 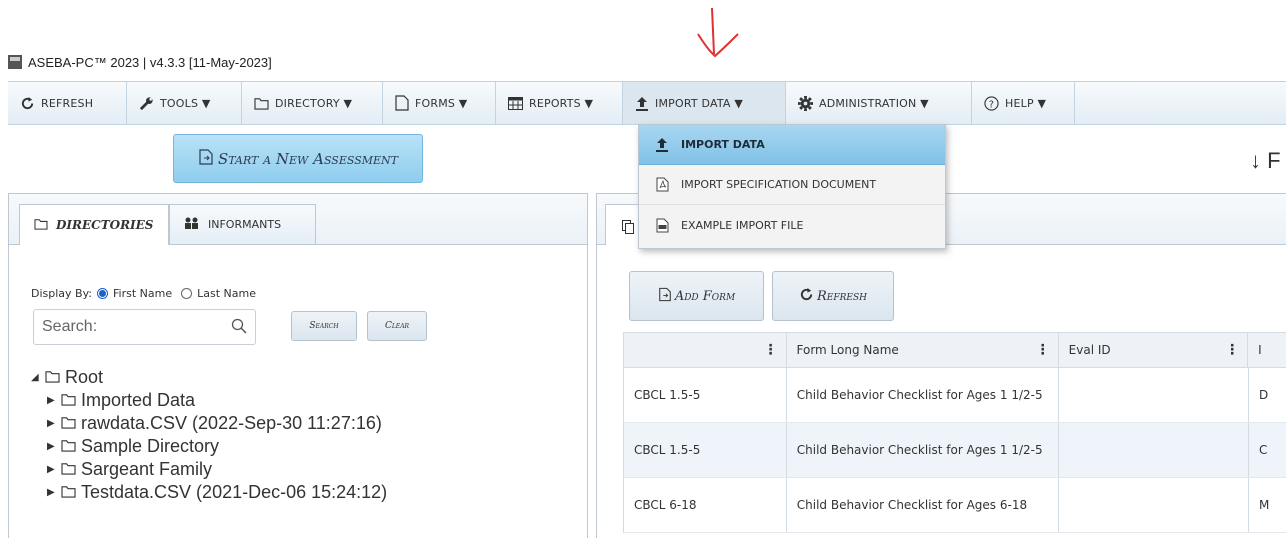 I want to click on table-header: ⋮ Form Long Name ⋮ Eval ID ⋮ I, so click(x=954, y=350).